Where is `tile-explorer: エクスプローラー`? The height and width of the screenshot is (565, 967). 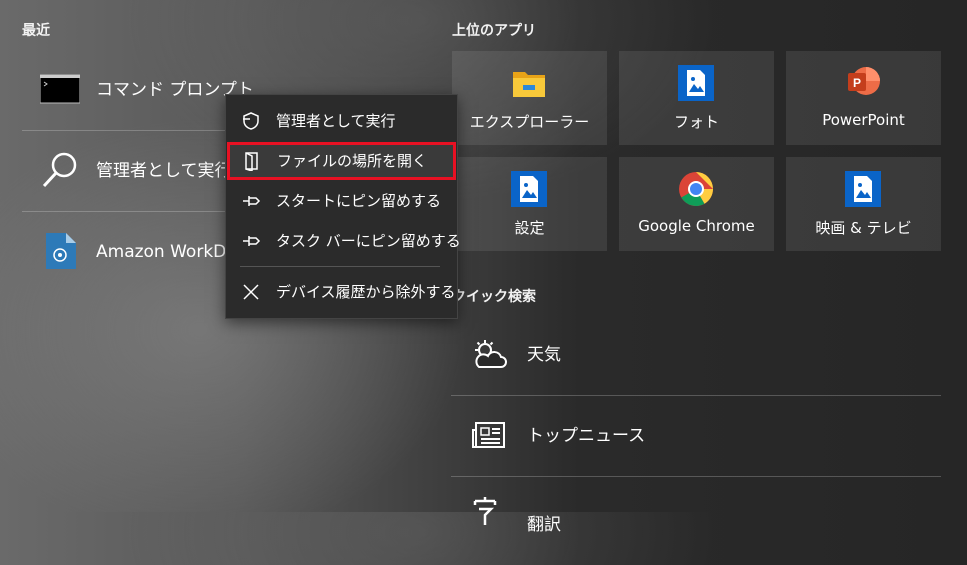
tile-explorer: エクスプローラー is located at coordinates (529, 98).